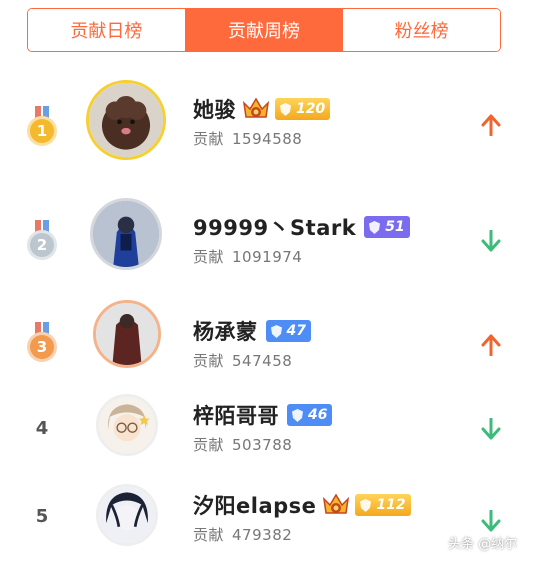 The image size is (534, 563). Describe the element at coordinates (267, 257) in the screenshot. I see `contribution-value: 1091974` at that location.